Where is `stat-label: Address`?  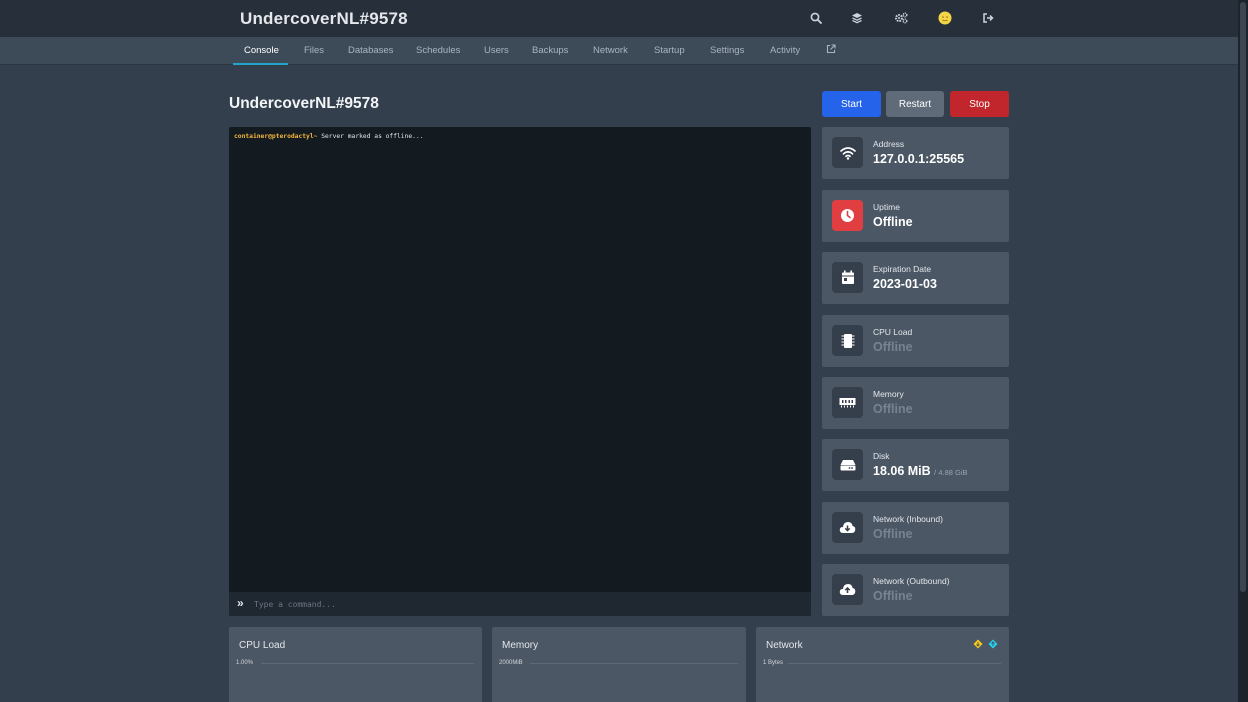 stat-label: Address is located at coordinates (889, 144).